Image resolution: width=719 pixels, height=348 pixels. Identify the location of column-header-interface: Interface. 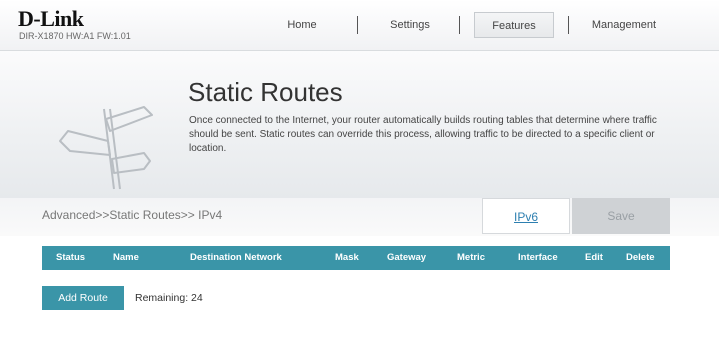
(538, 257).